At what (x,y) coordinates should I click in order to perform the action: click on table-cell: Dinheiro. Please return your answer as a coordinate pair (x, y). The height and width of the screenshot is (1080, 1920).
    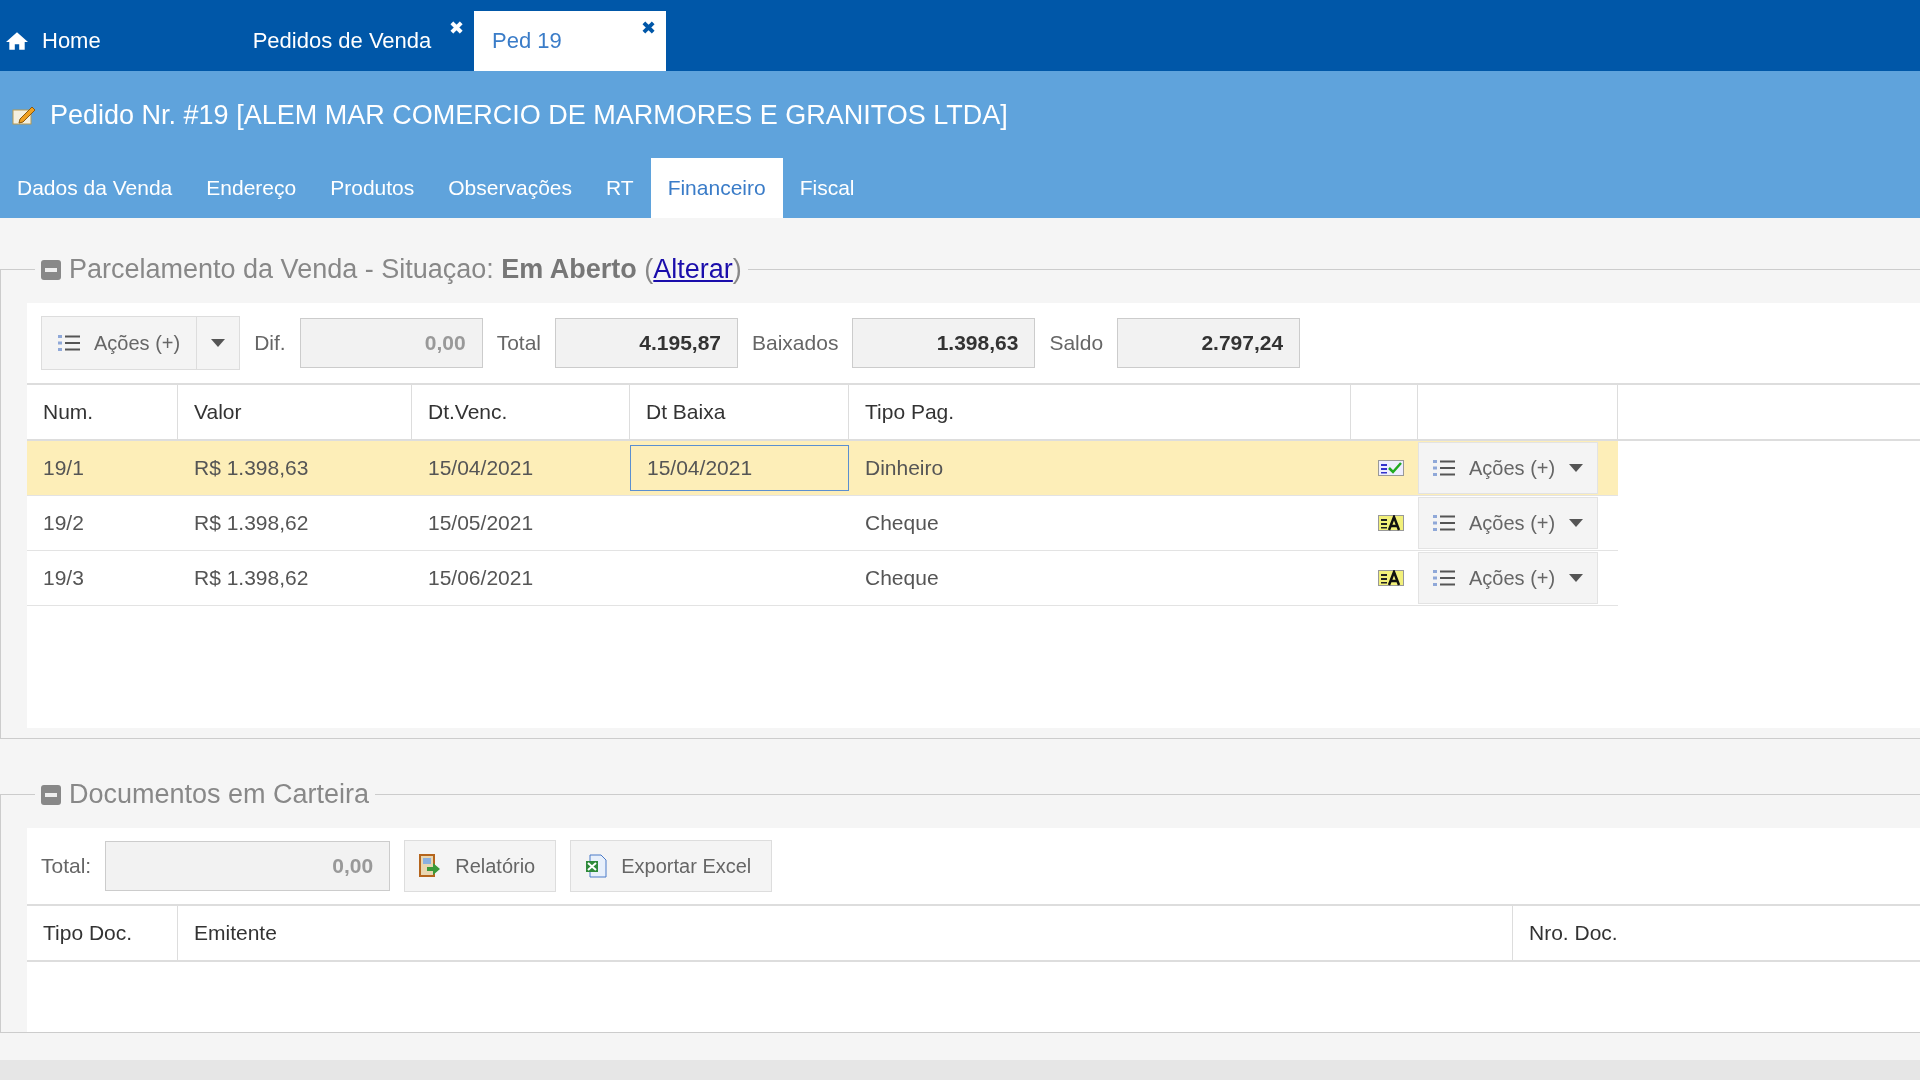
    Looking at the image, I should click on (904, 468).